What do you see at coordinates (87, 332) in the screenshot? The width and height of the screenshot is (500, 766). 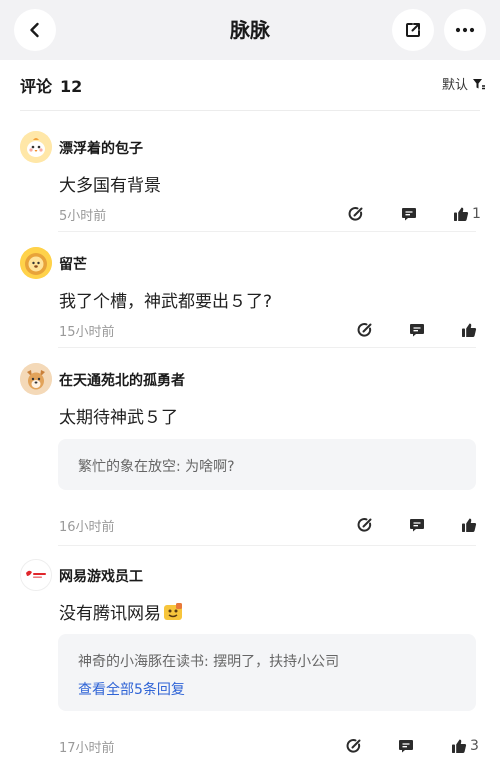 I see `comment-time: 15小时前` at bounding box center [87, 332].